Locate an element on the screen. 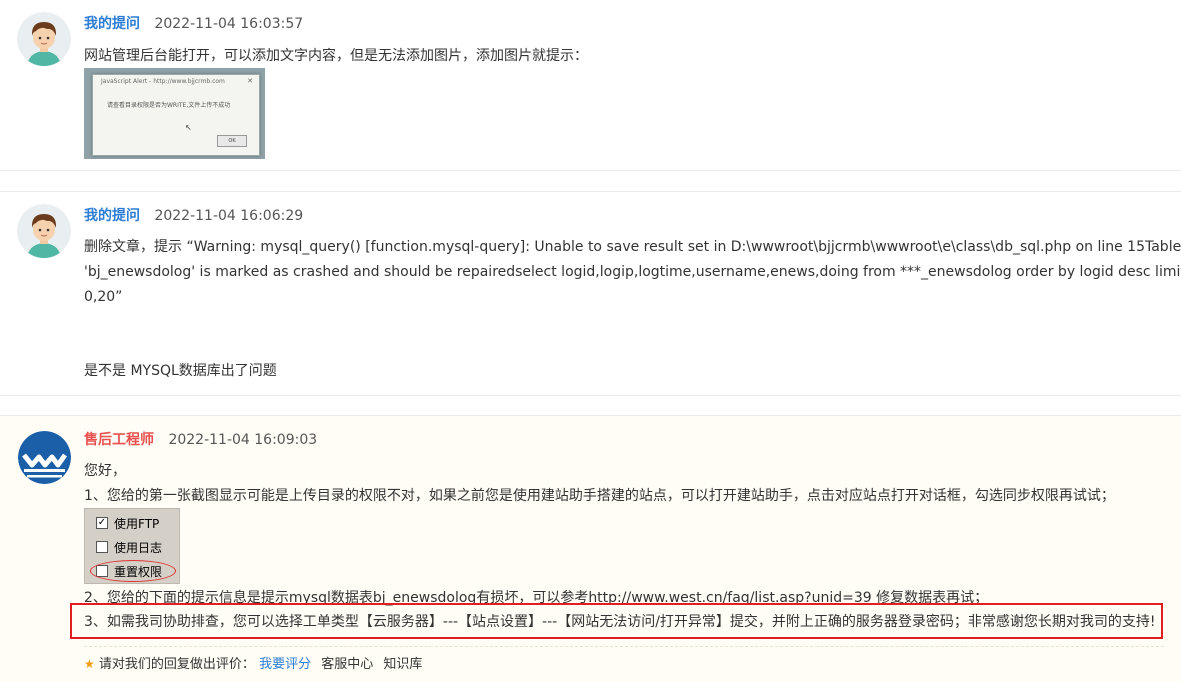 The width and height of the screenshot is (1181, 682). rating-prompt: 请对我们的回复做出评价： is located at coordinates (176, 664).